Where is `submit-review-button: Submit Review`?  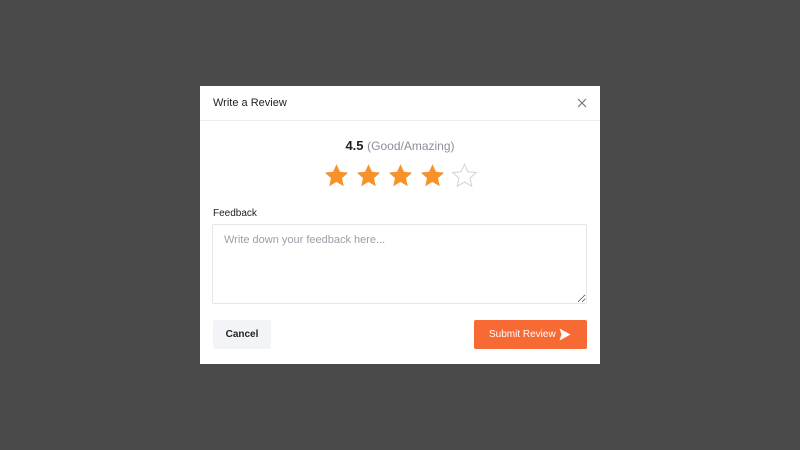 submit-review-button: Submit Review is located at coordinates (530, 334).